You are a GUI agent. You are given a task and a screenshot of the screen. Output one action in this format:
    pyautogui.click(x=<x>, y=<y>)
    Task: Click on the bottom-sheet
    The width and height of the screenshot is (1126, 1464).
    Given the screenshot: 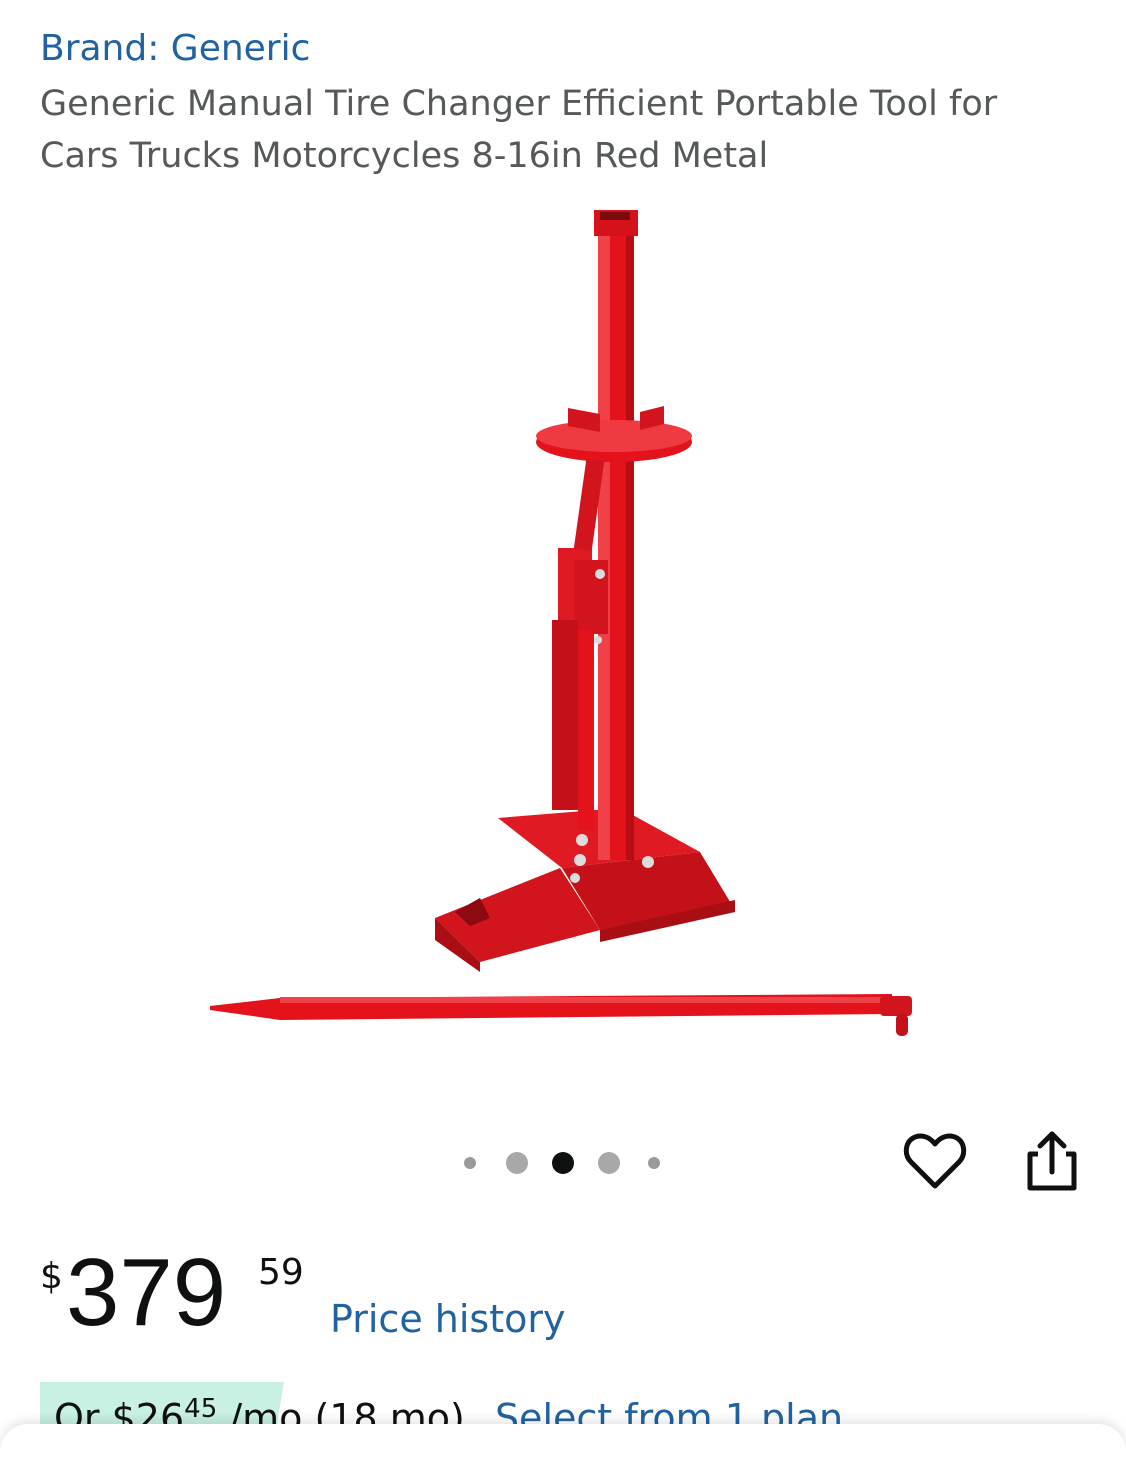 What is the action you would take?
    pyautogui.click(x=563, y=1444)
    